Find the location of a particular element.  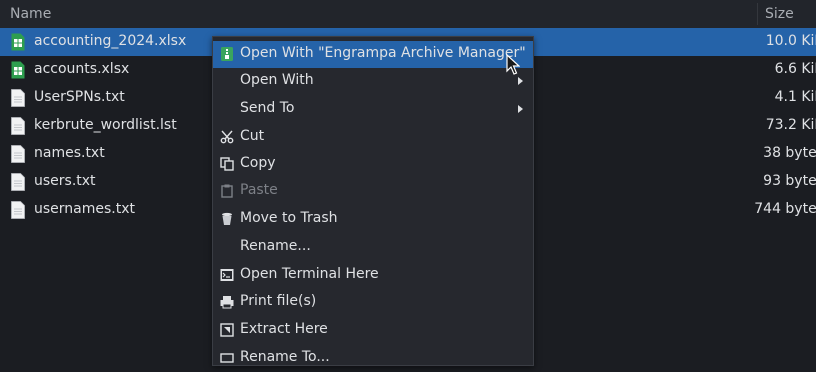

menu-item-copy: Copy is located at coordinates (373, 164).